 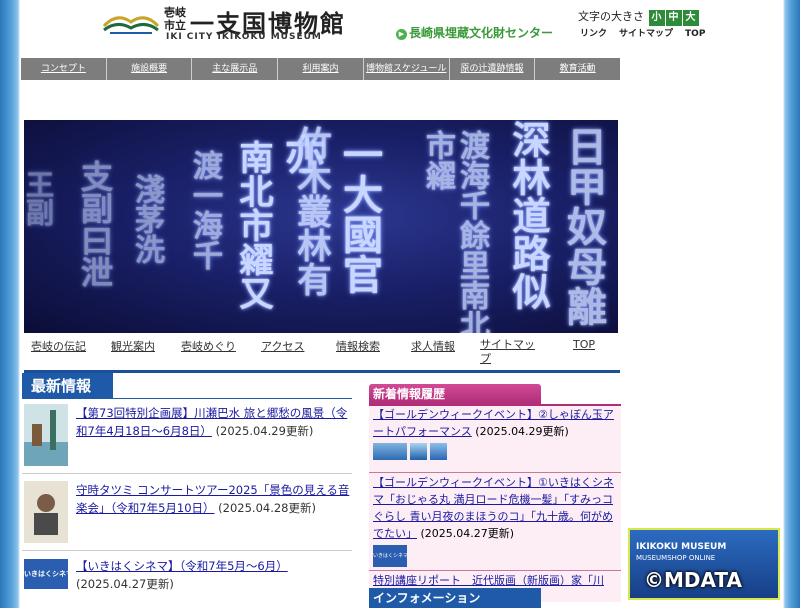 What do you see at coordinates (676, 558) in the screenshot?
I see `shop-banner-subtitle: MUSEUMSHOP ONLINE` at bounding box center [676, 558].